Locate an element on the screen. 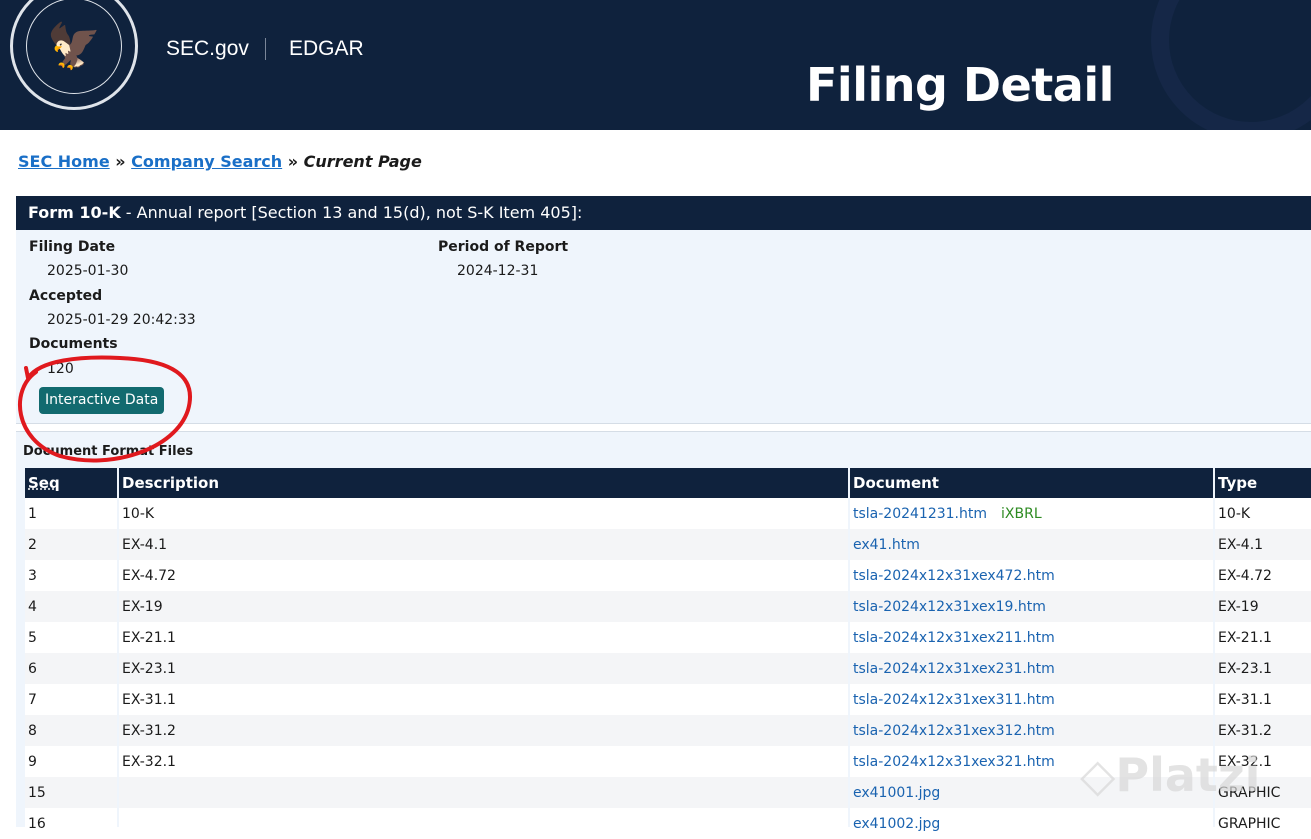 Image resolution: width=1311 pixels, height=839 pixels. seq-header-label: Seq is located at coordinates (44, 483).